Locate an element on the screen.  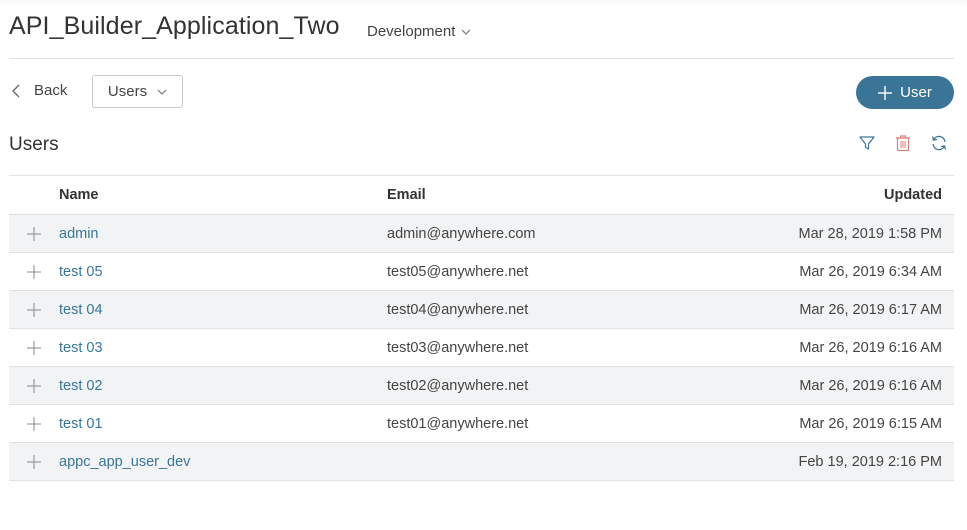
user-email: test04@anywhere.net is located at coordinates (458, 309).